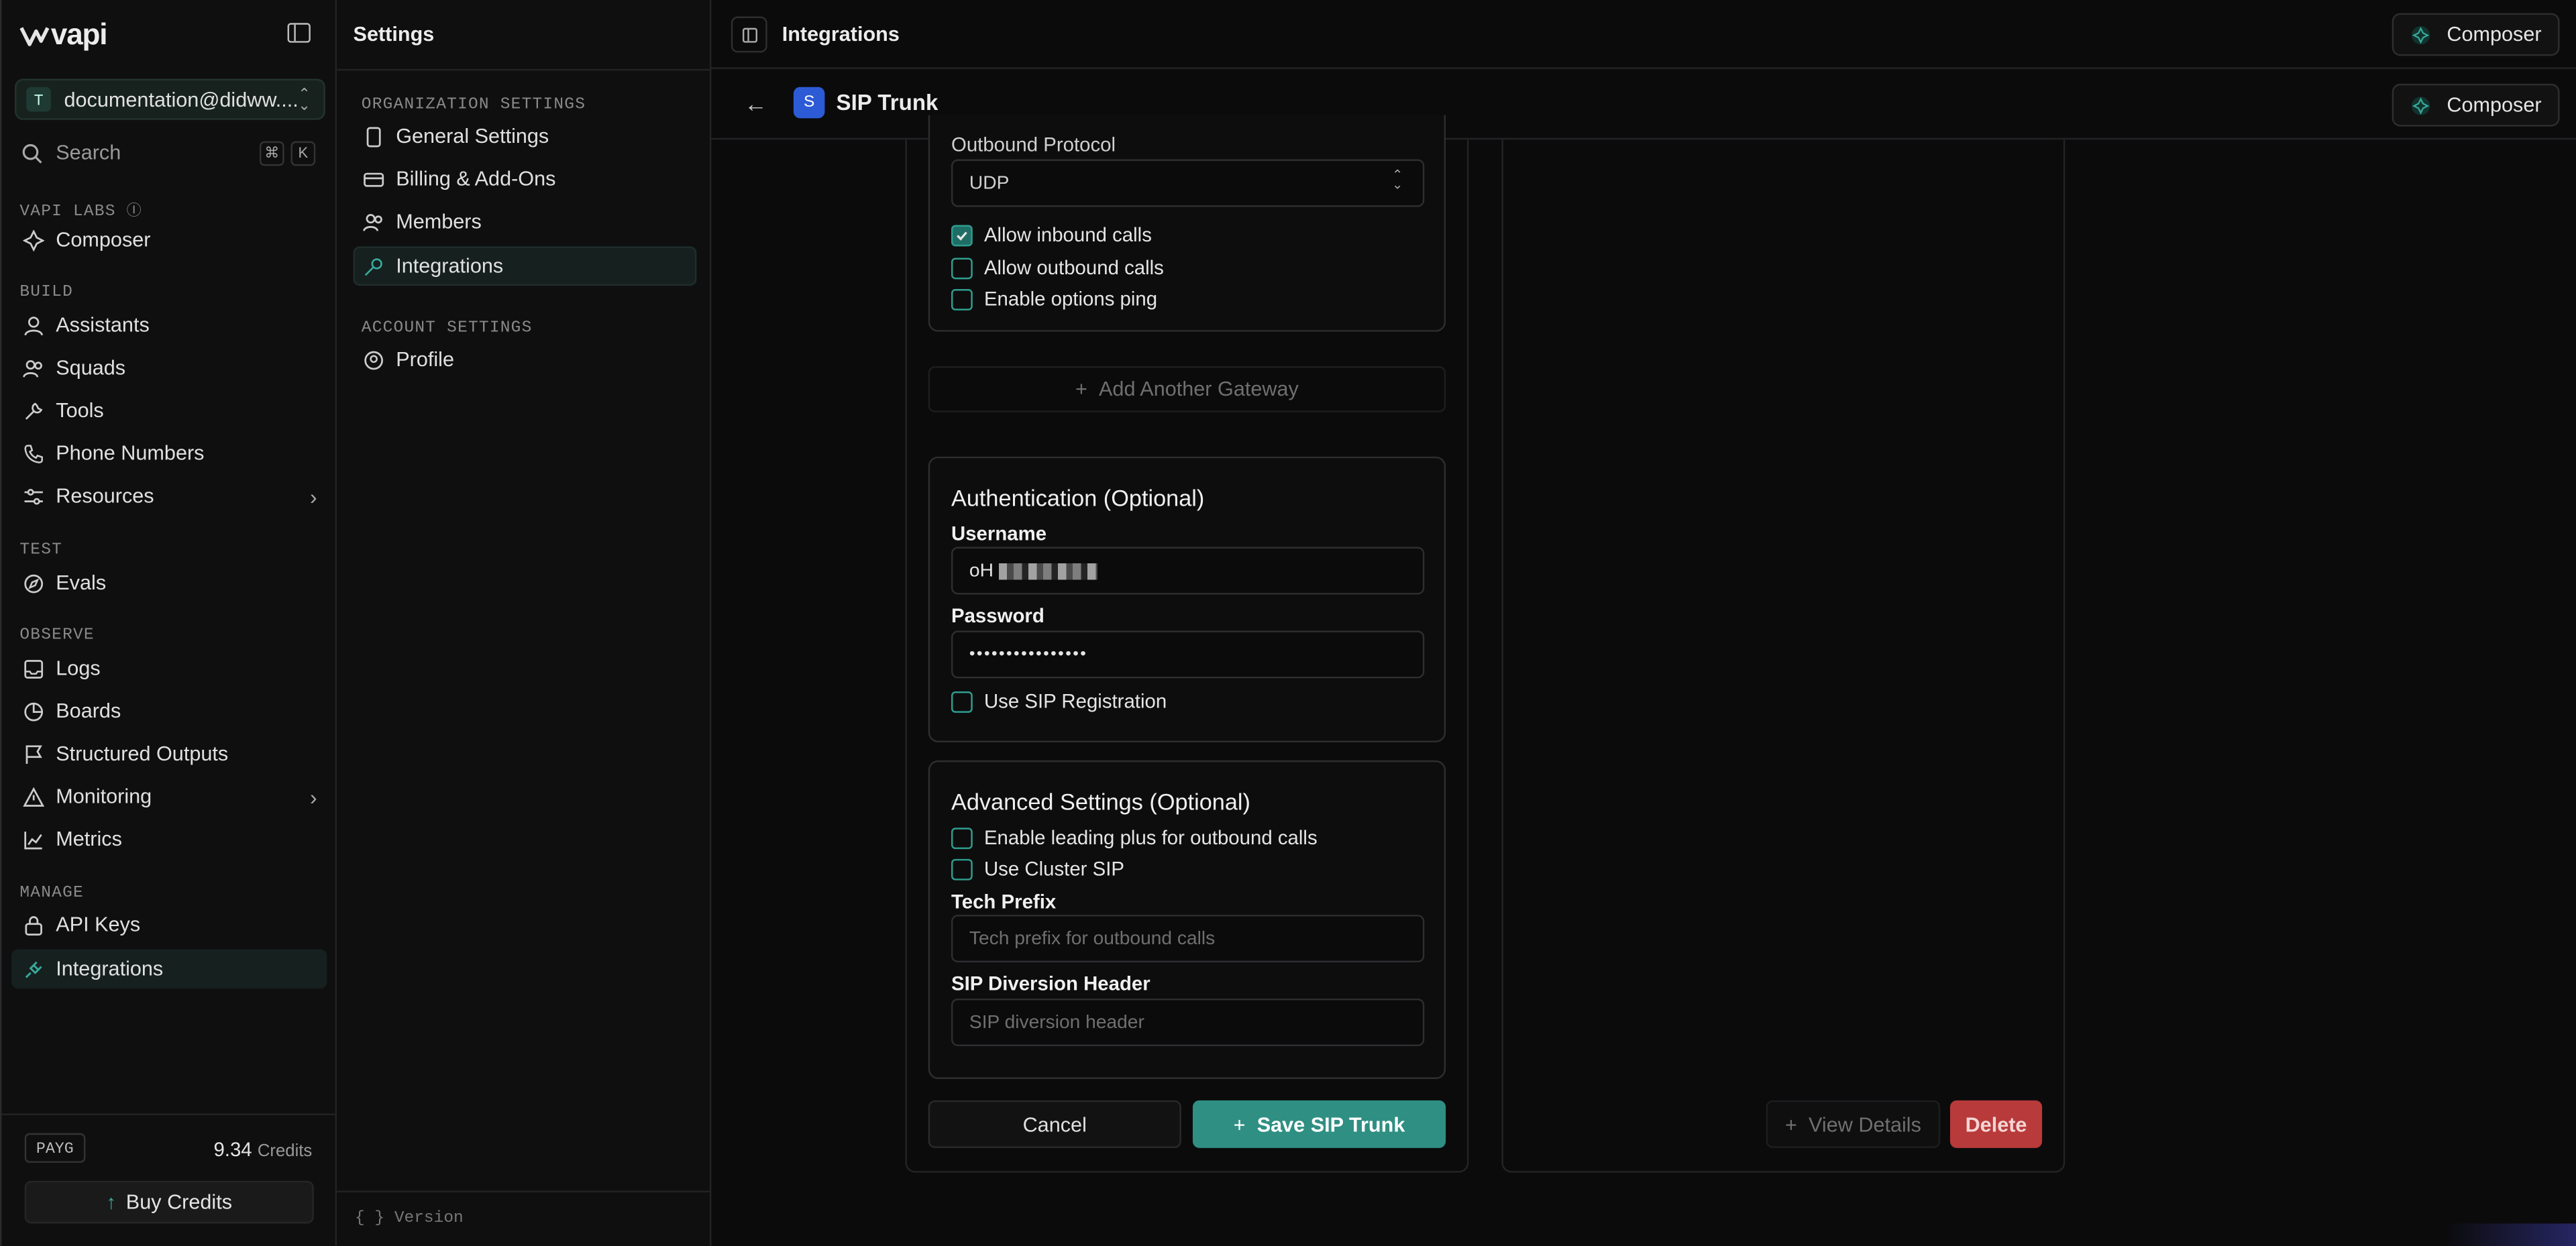 The height and width of the screenshot is (1246, 2576). Describe the element at coordinates (1319, 1124) in the screenshot. I see `save-sip-trunk-button: + Save SIP Trunk` at that location.